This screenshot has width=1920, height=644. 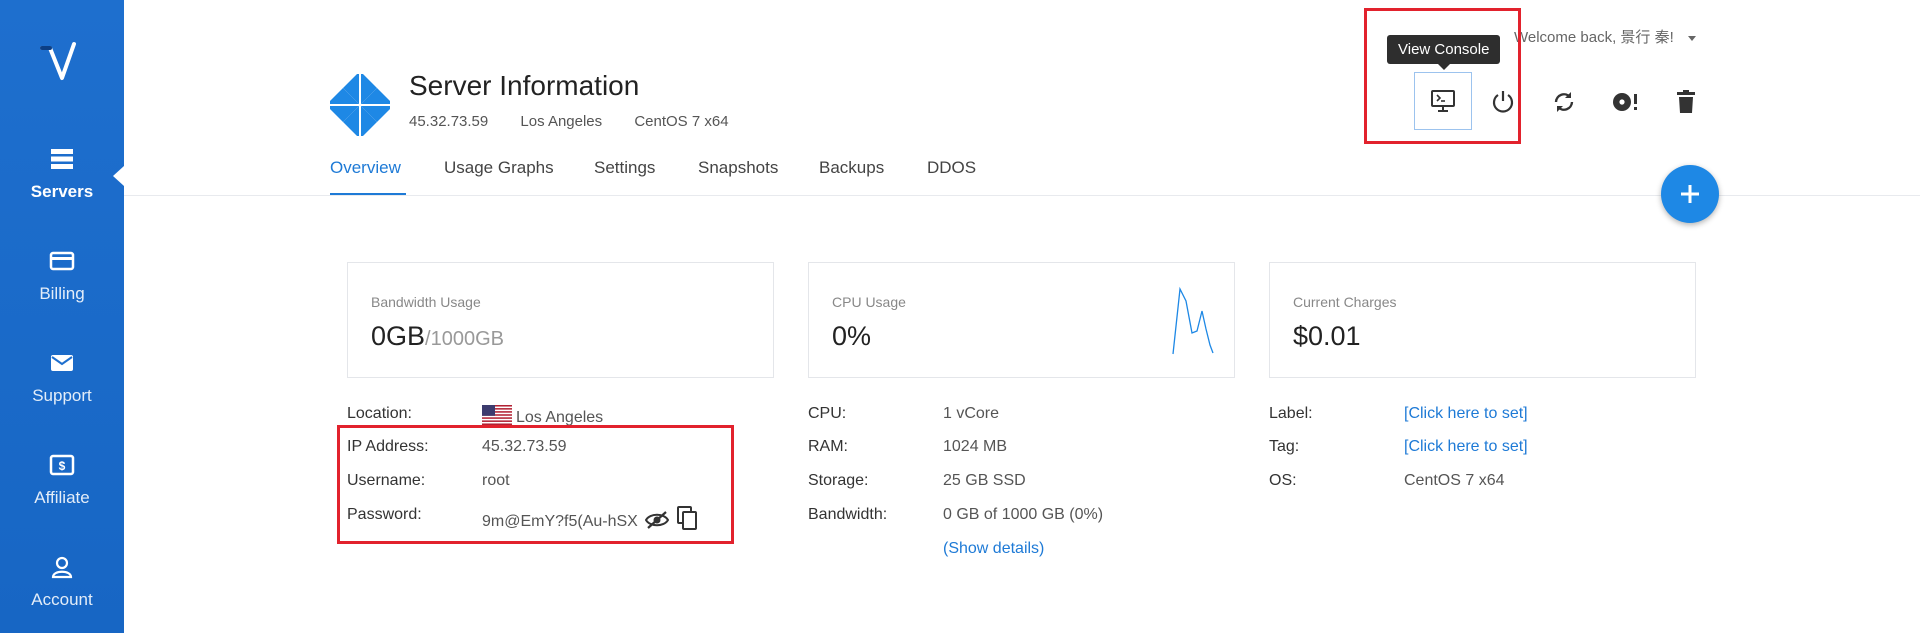 I want to click on cpu-label: CPU:, so click(x=827, y=413).